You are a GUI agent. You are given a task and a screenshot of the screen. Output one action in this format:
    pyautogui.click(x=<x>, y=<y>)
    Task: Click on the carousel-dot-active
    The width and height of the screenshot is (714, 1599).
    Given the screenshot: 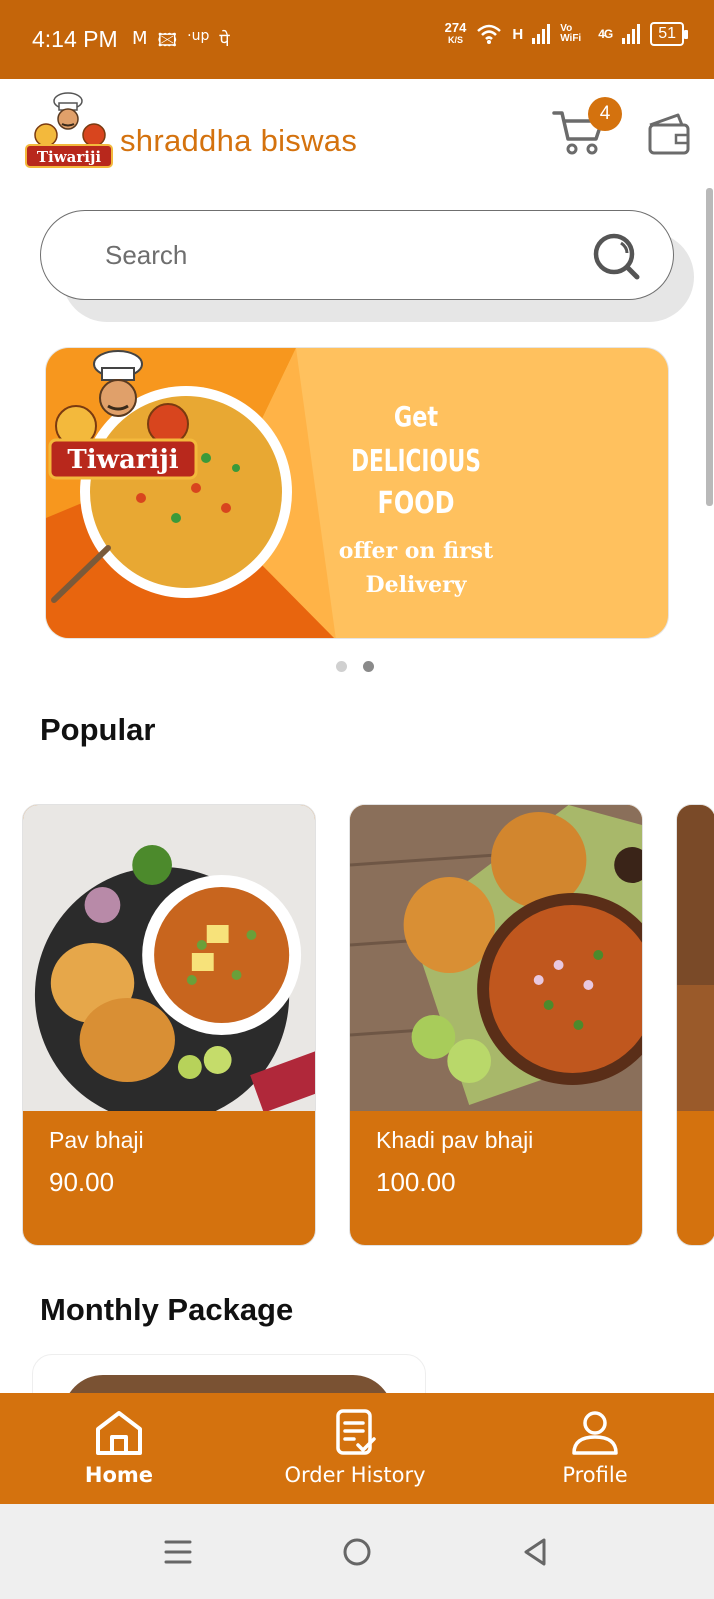 What is the action you would take?
    pyautogui.click(x=368, y=666)
    